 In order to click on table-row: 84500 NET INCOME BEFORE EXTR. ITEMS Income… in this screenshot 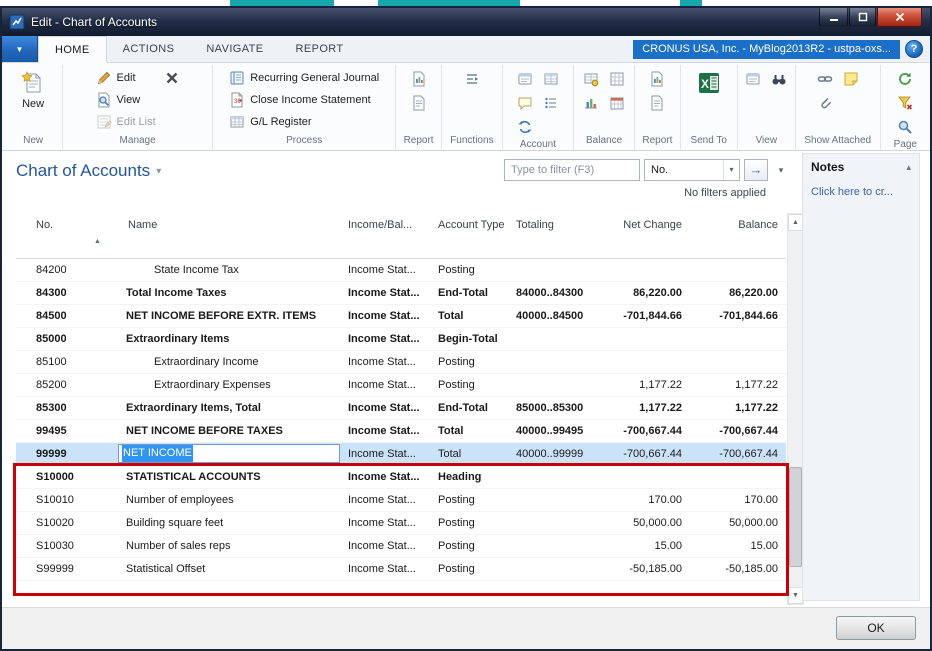, I will do `click(401, 316)`.